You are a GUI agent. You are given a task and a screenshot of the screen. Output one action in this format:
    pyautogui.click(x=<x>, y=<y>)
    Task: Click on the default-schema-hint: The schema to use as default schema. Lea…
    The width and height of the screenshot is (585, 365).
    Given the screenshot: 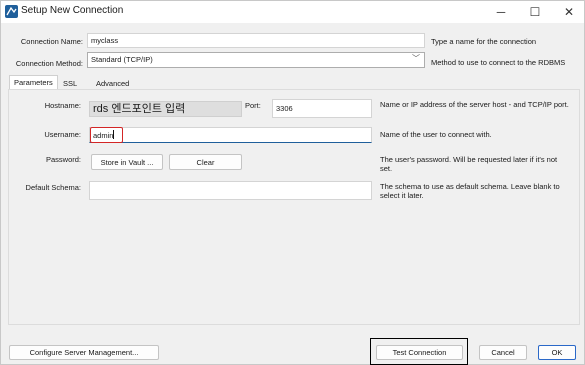 What is the action you would take?
    pyautogui.click(x=470, y=191)
    